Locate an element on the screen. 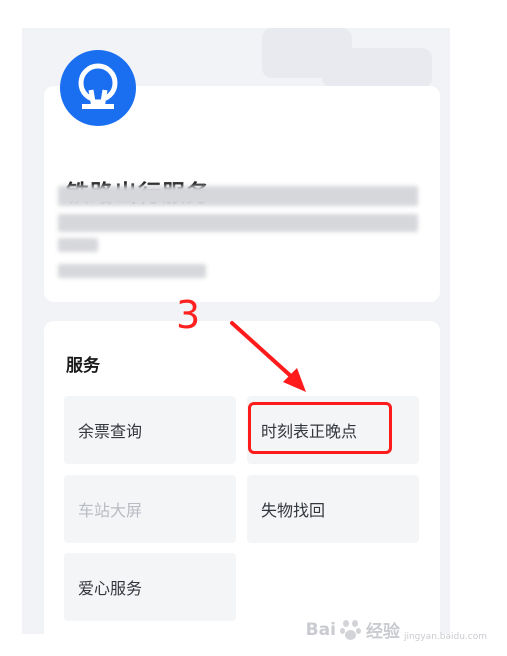  watermark: Bai 经验 jingyan.baidu.com is located at coordinates (396, 629).